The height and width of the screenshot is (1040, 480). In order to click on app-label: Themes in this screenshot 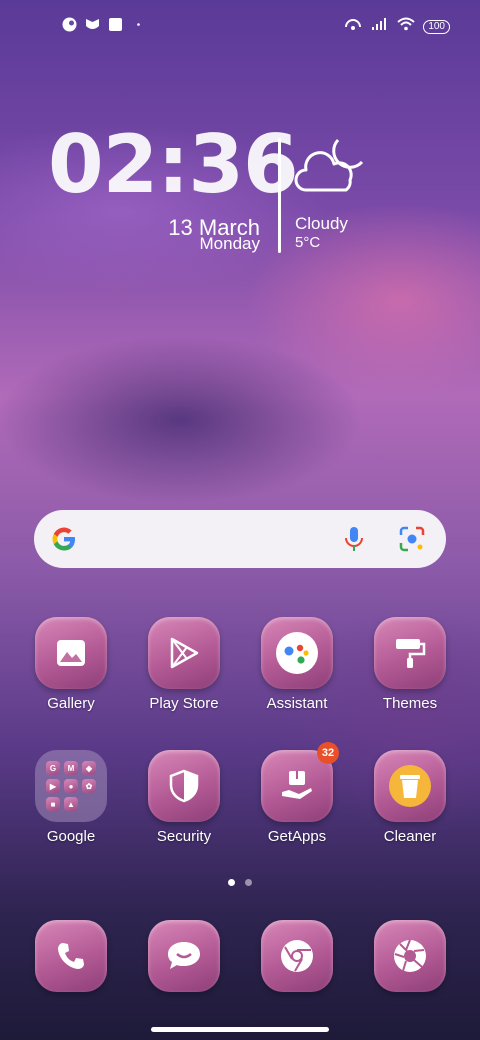, I will do `click(410, 703)`.